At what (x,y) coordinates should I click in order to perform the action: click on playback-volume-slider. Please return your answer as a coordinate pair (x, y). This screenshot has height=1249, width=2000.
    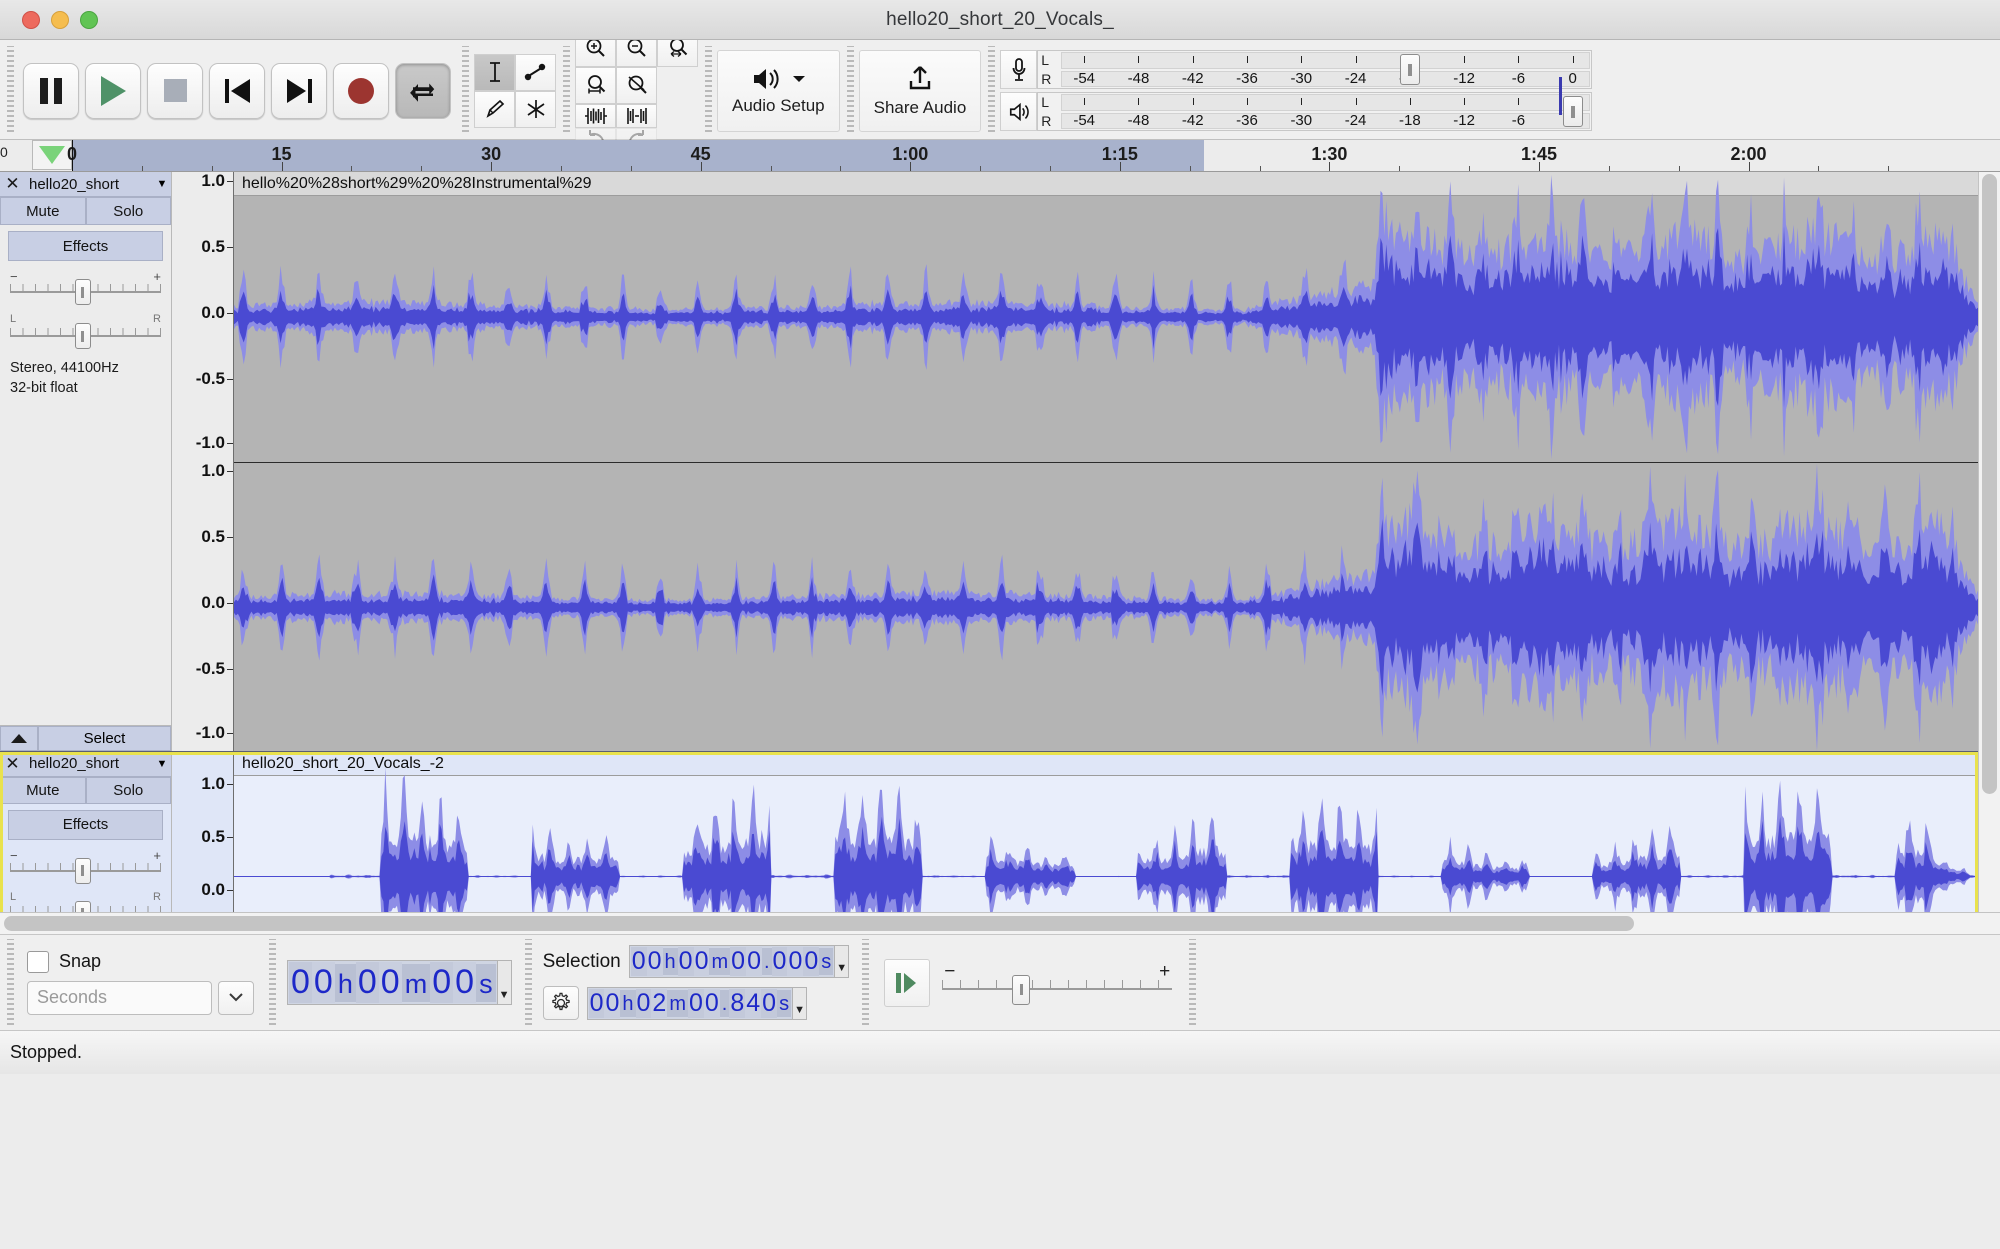
    Looking at the image, I should click on (1572, 111).